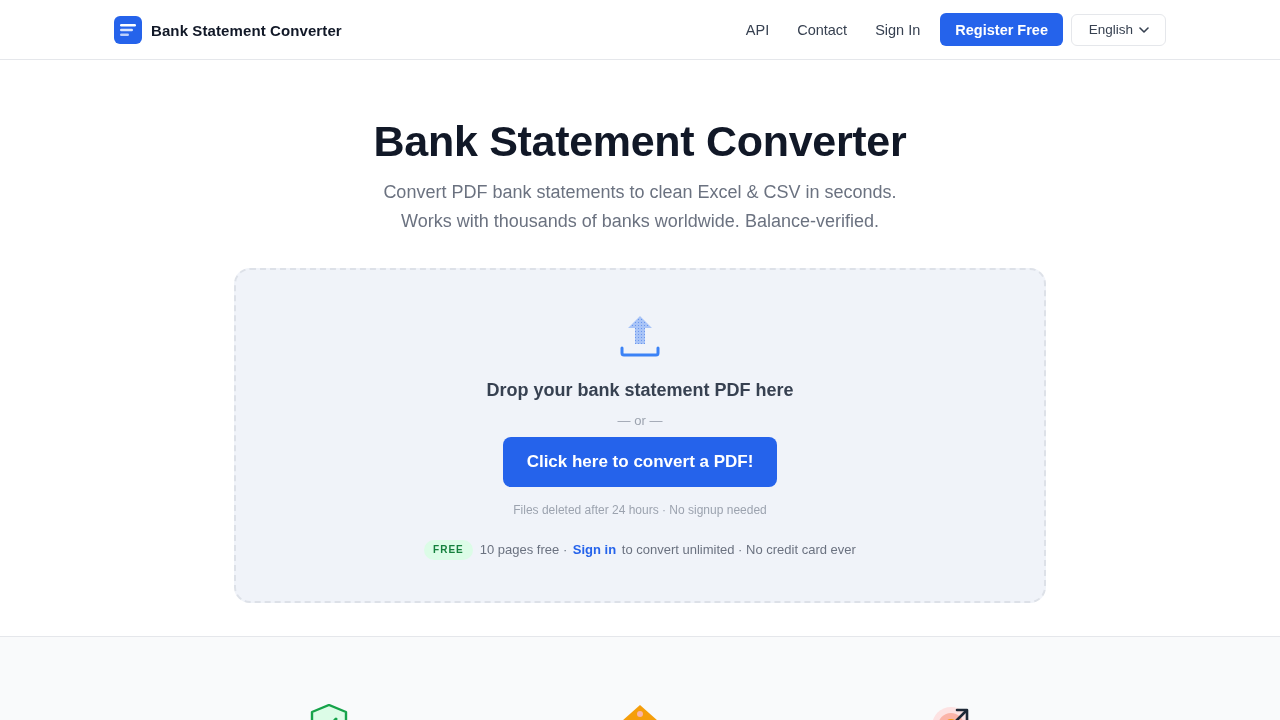 The height and width of the screenshot is (720, 1280). I want to click on register-button: Register Free, so click(1001, 29).